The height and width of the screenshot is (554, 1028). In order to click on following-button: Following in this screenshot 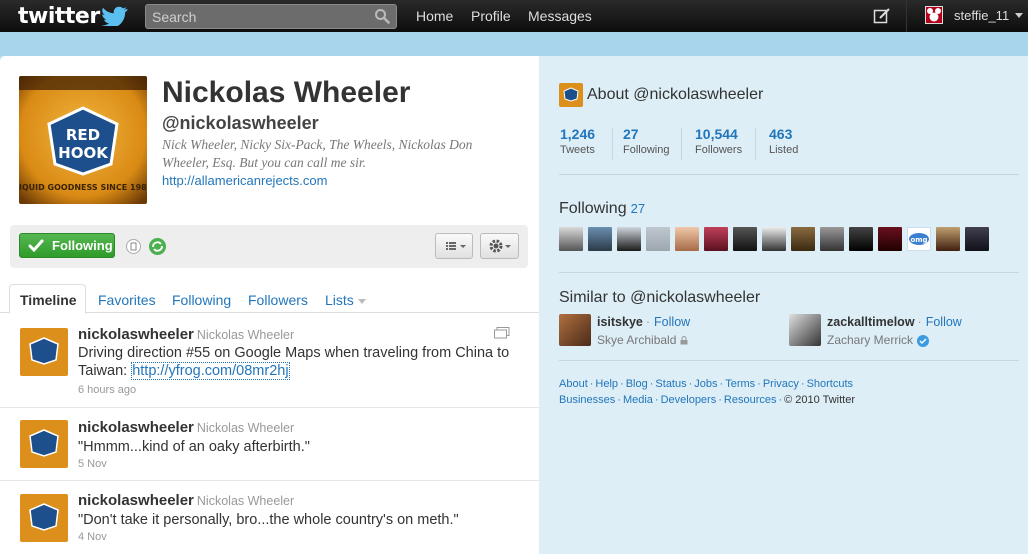, I will do `click(67, 245)`.